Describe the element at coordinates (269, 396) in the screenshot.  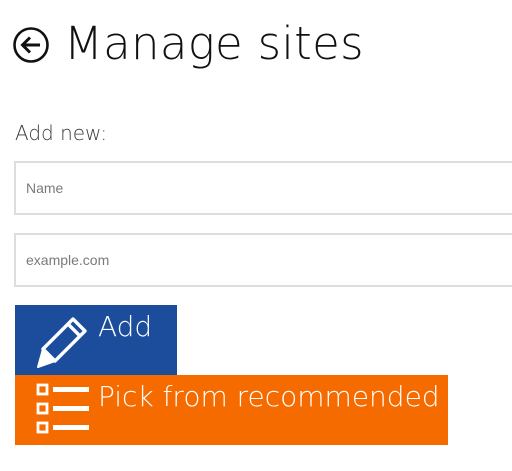
I see `pick-recommended-label: Pick from recommended` at that location.